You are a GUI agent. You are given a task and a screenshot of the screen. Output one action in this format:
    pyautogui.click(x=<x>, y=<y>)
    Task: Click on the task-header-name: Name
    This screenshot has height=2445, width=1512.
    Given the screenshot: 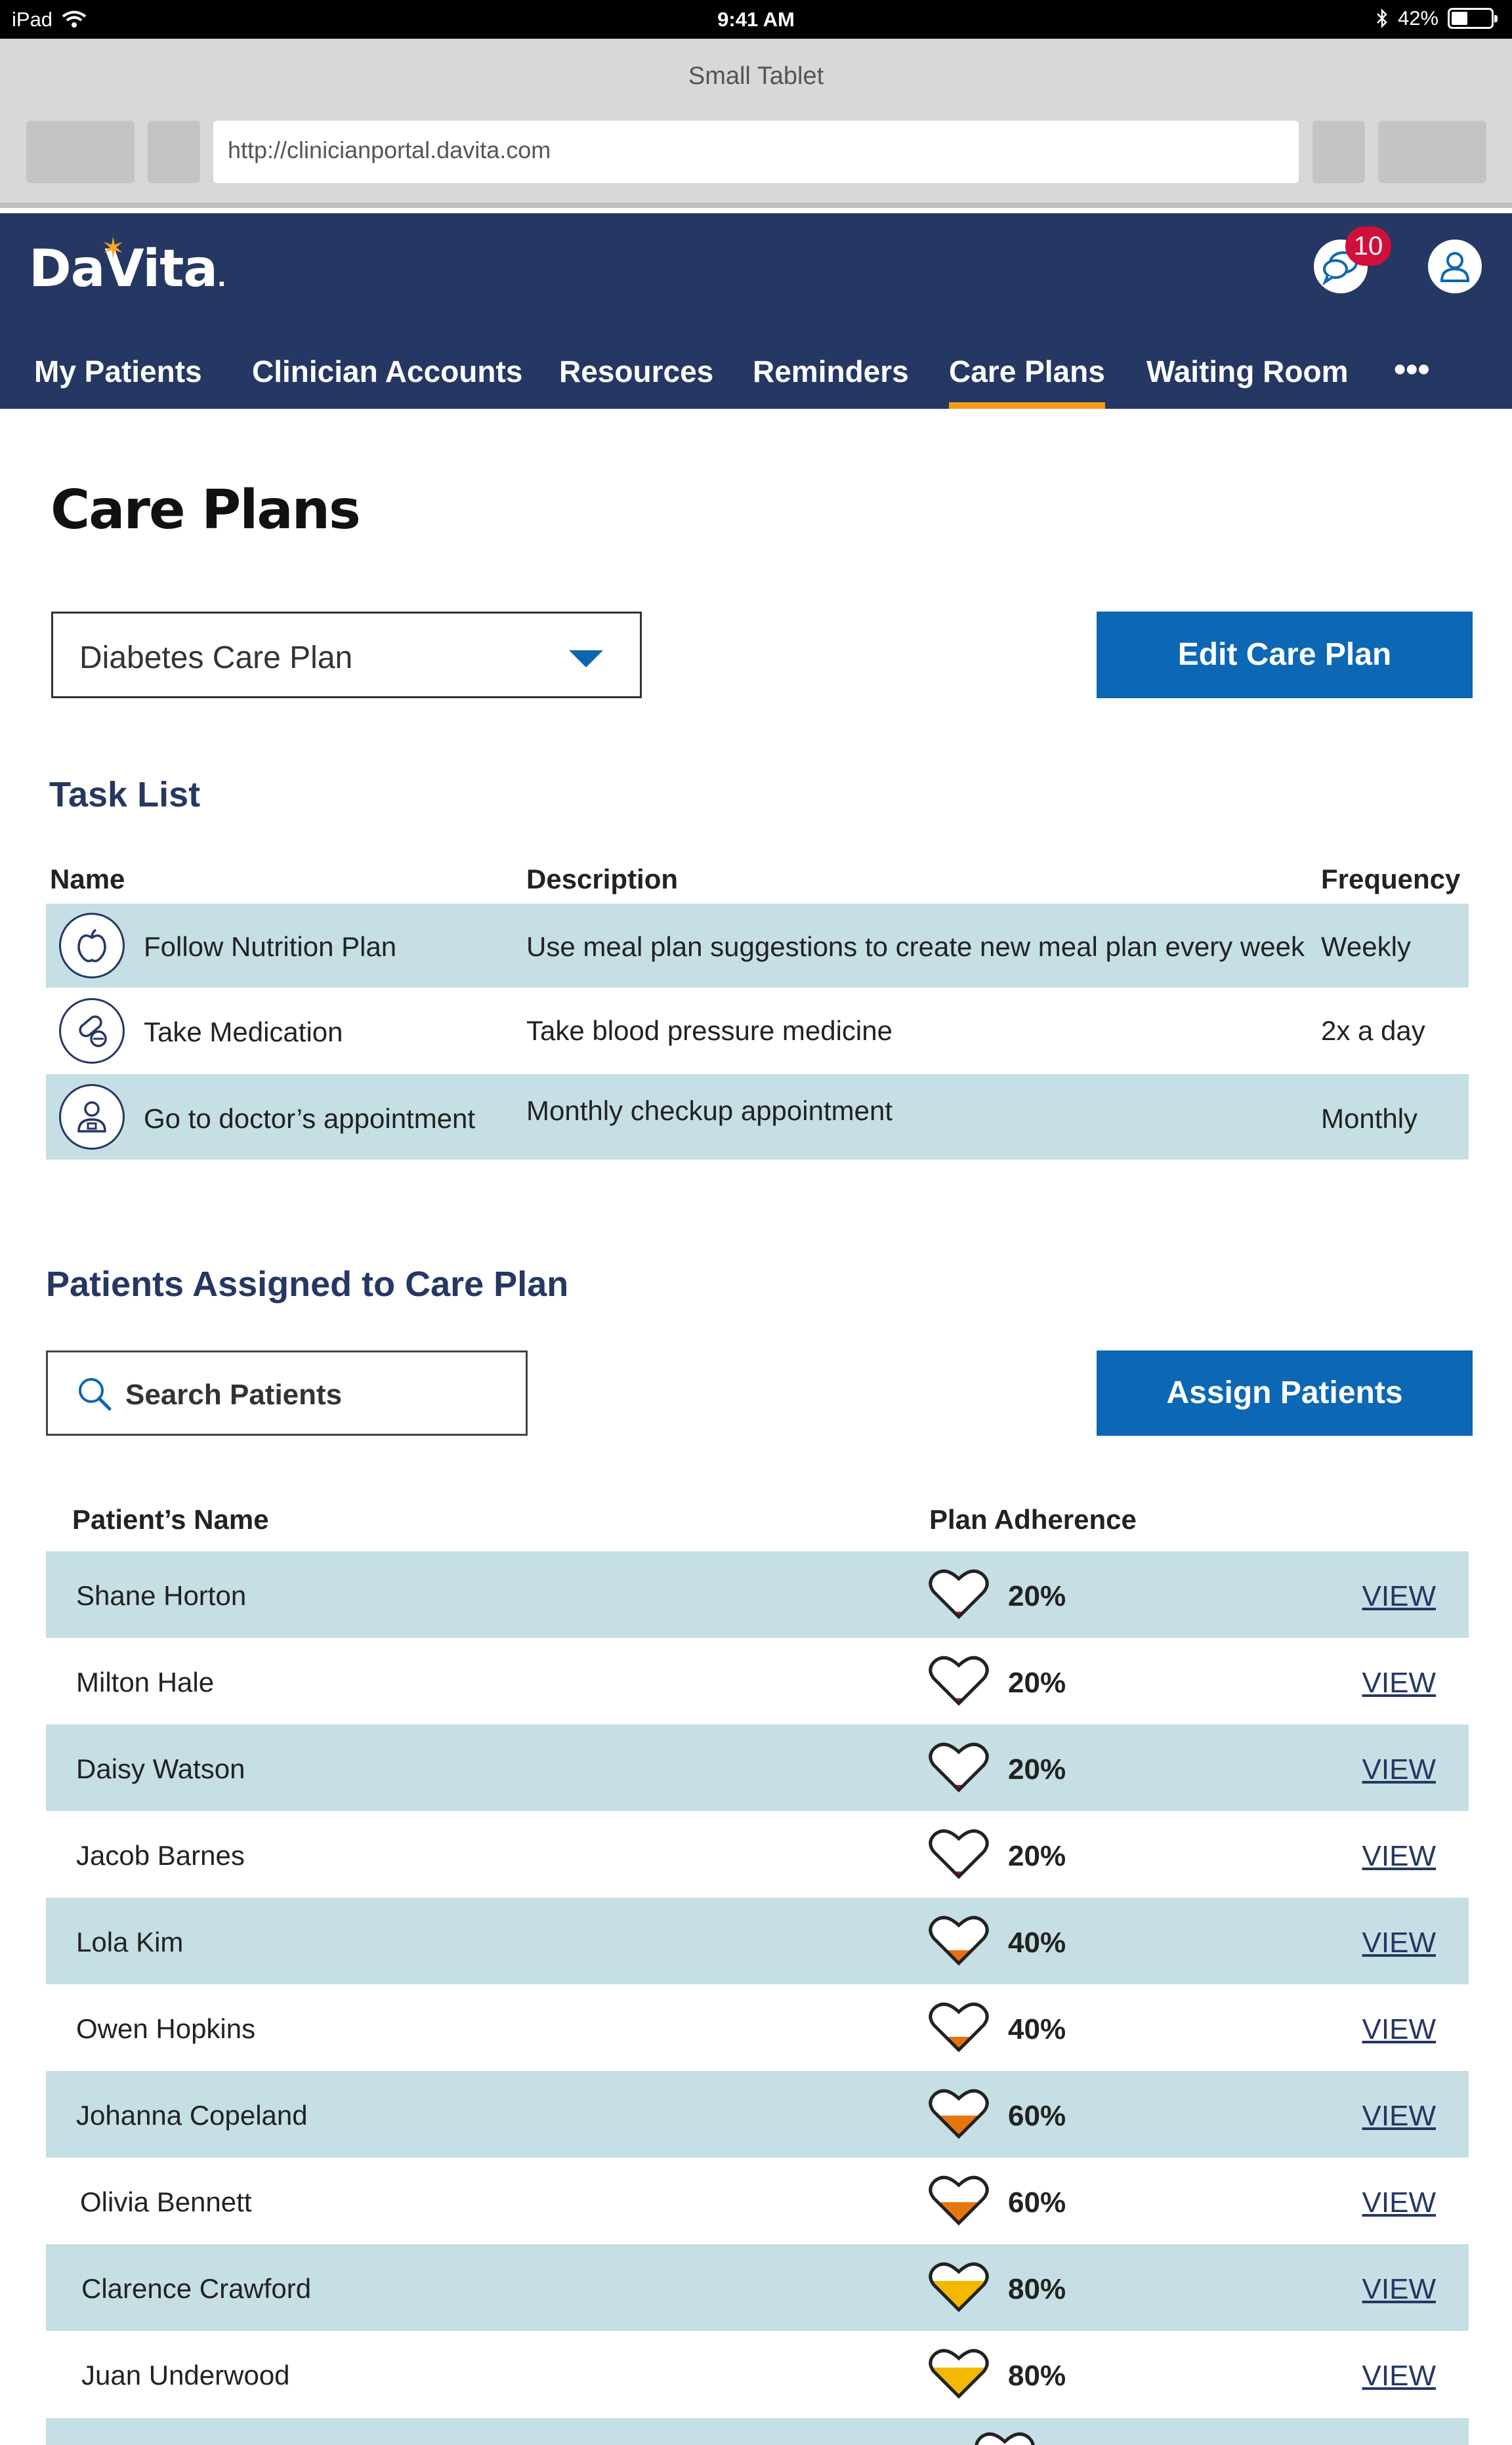 What is the action you would take?
    pyautogui.click(x=87, y=879)
    